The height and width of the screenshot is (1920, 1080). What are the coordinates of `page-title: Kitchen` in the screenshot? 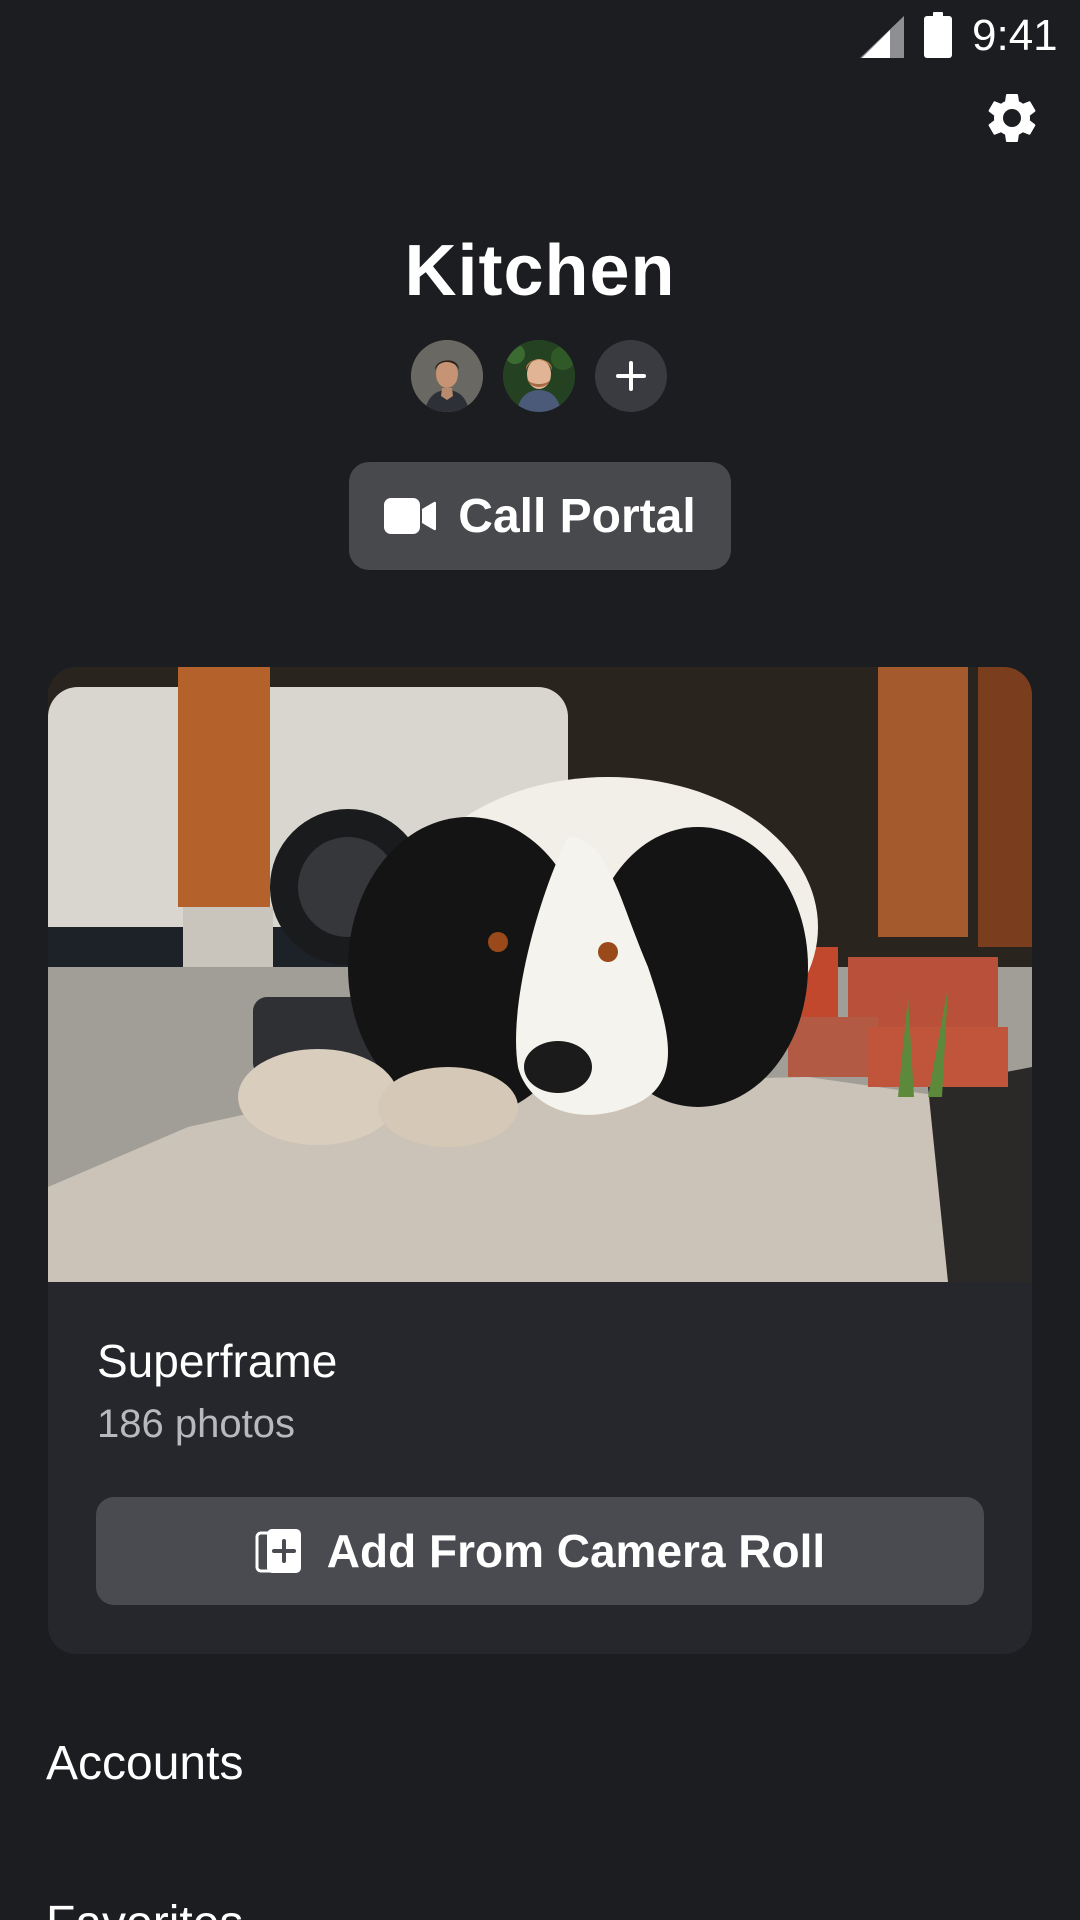 It's located at (540, 271).